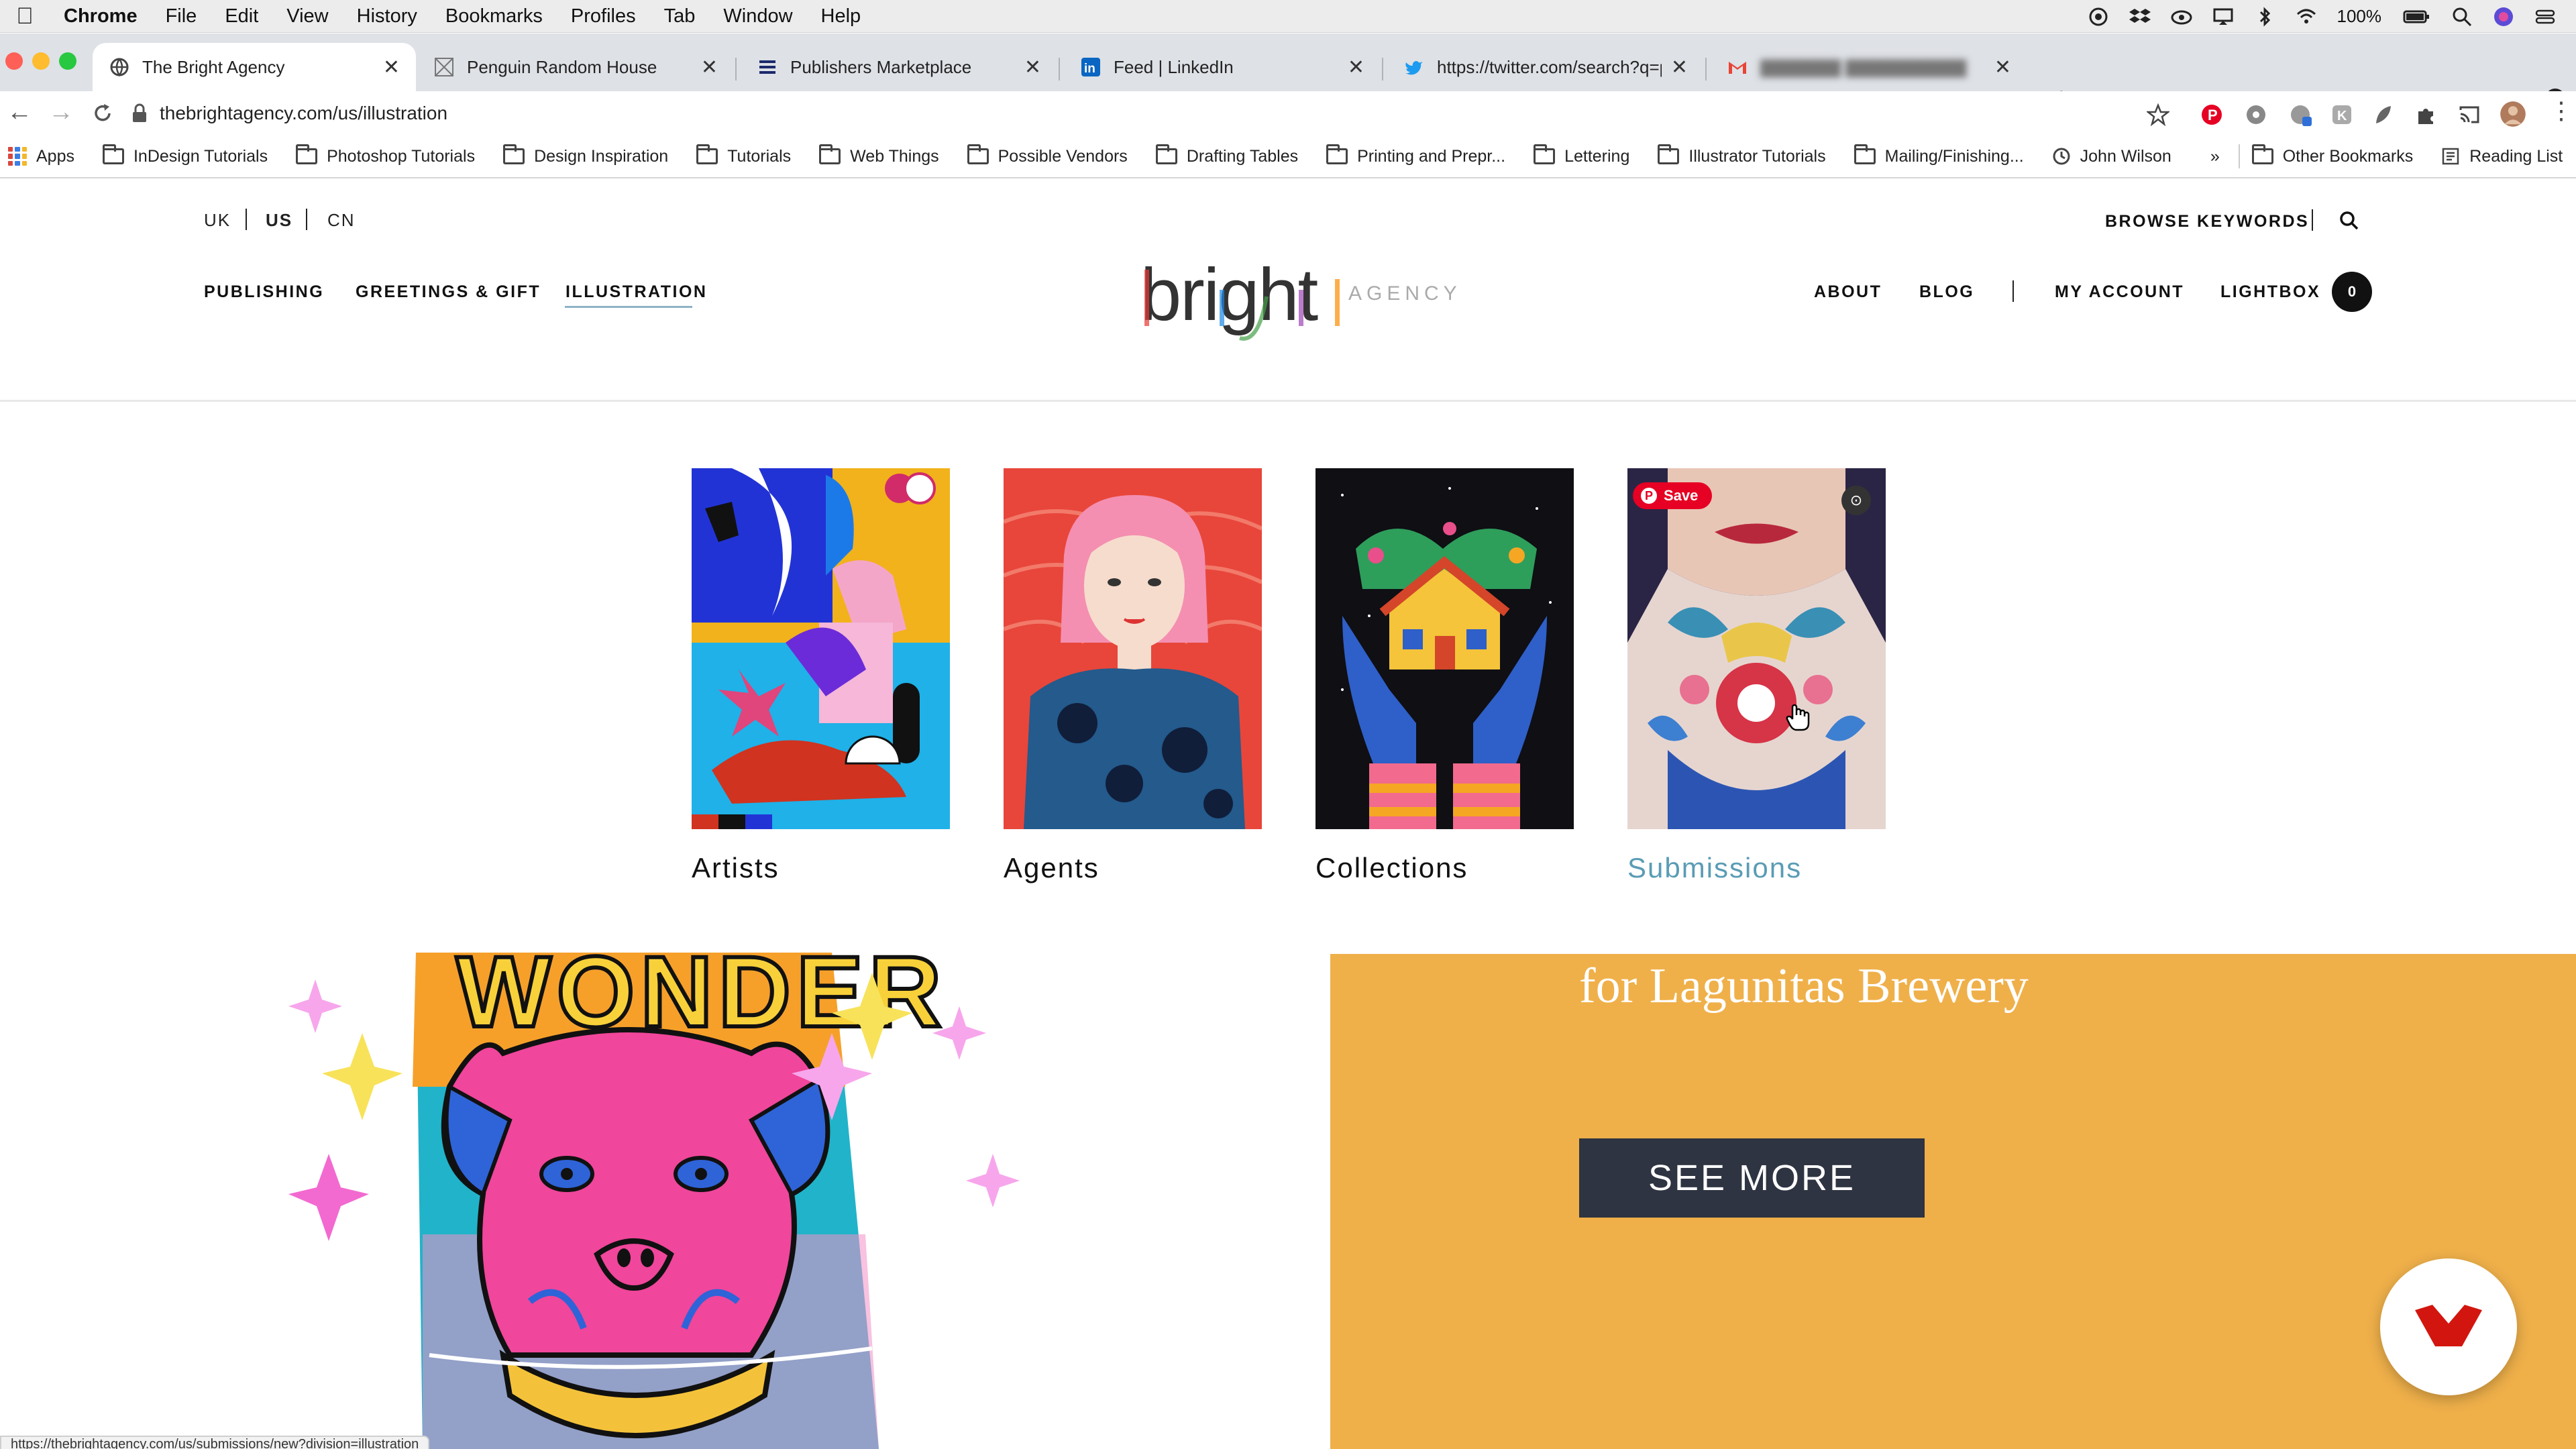  Describe the element at coordinates (1752, 1178) in the screenshot. I see `see-more-button: SEE MORE` at that location.